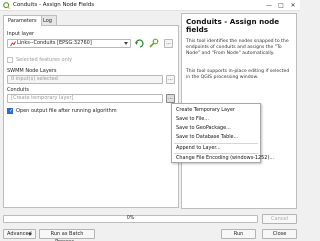 The width and height of the screenshot is (320, 241). What do you see at coordinates (150, 5) in the screenshot?
I see `title-bar: Conduits - Assign Node Fields — □ ✕` at bounding box center [150, 5].